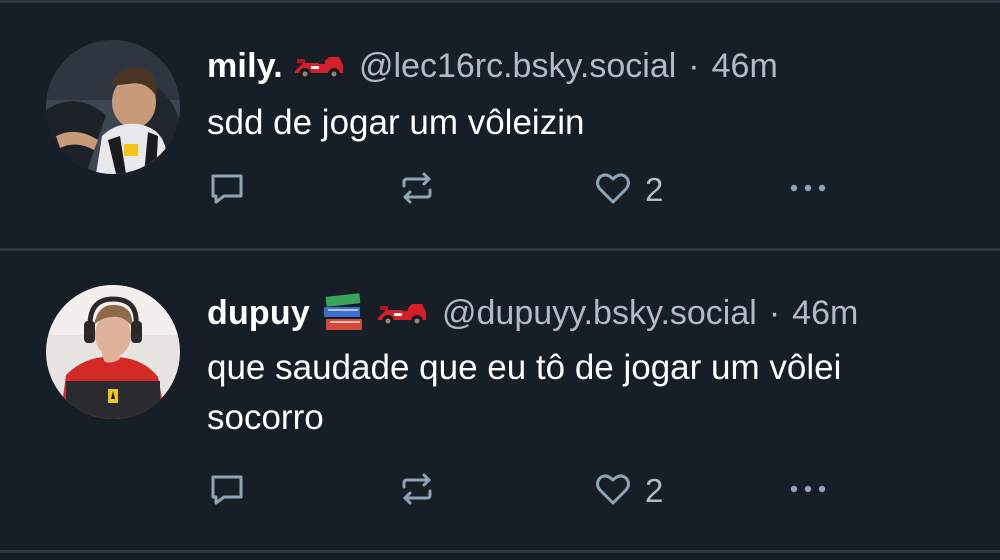  What do you see at coordinates (517, 66) in the screenshot?
I see `handle: @lec16rc.bsky.social` at bounding box center [517, 66].